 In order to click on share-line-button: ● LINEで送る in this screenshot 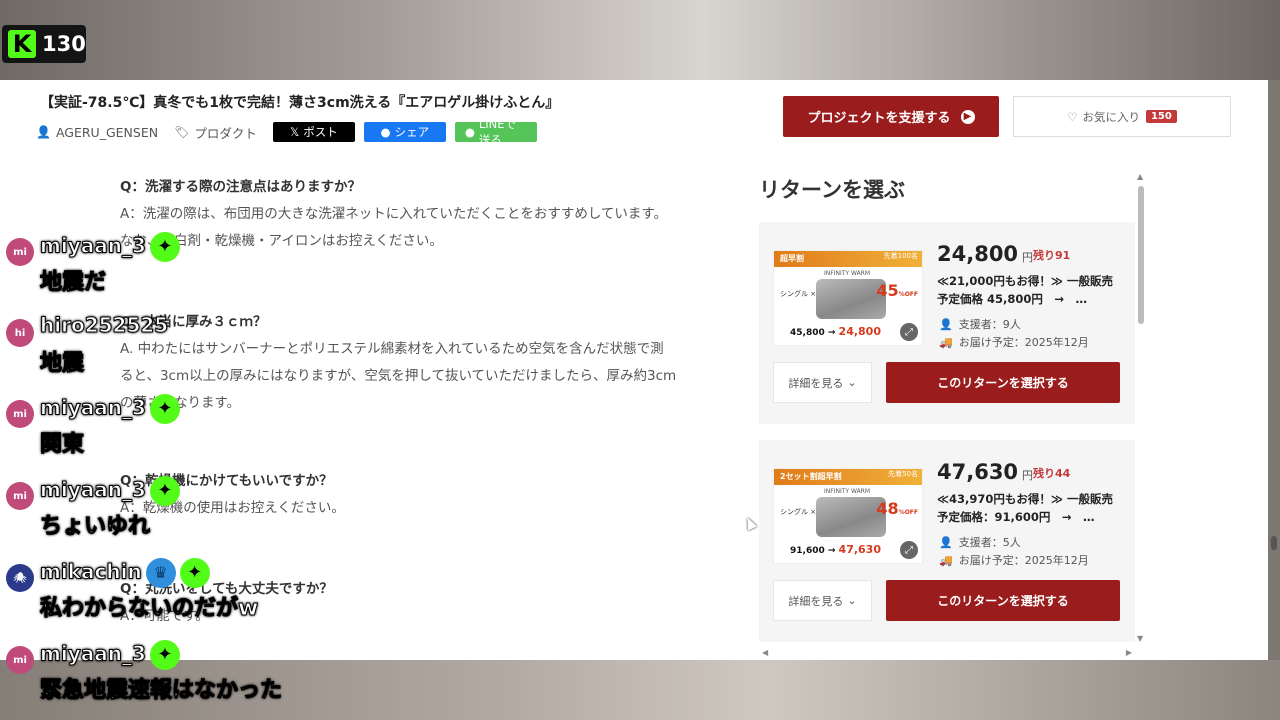, I will do `click(495, 132)`.